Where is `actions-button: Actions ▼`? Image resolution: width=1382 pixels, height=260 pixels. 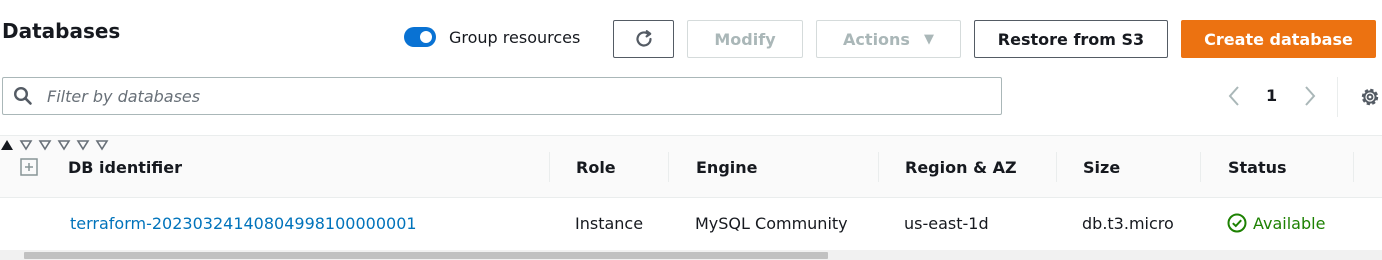 actions-button: Actions ▼ is located at coordinates (888, 39).